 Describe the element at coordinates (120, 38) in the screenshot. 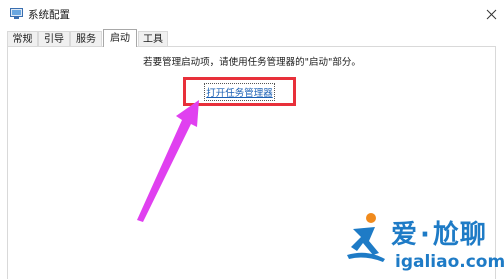

I see `tab-startup: 启动` at that location.